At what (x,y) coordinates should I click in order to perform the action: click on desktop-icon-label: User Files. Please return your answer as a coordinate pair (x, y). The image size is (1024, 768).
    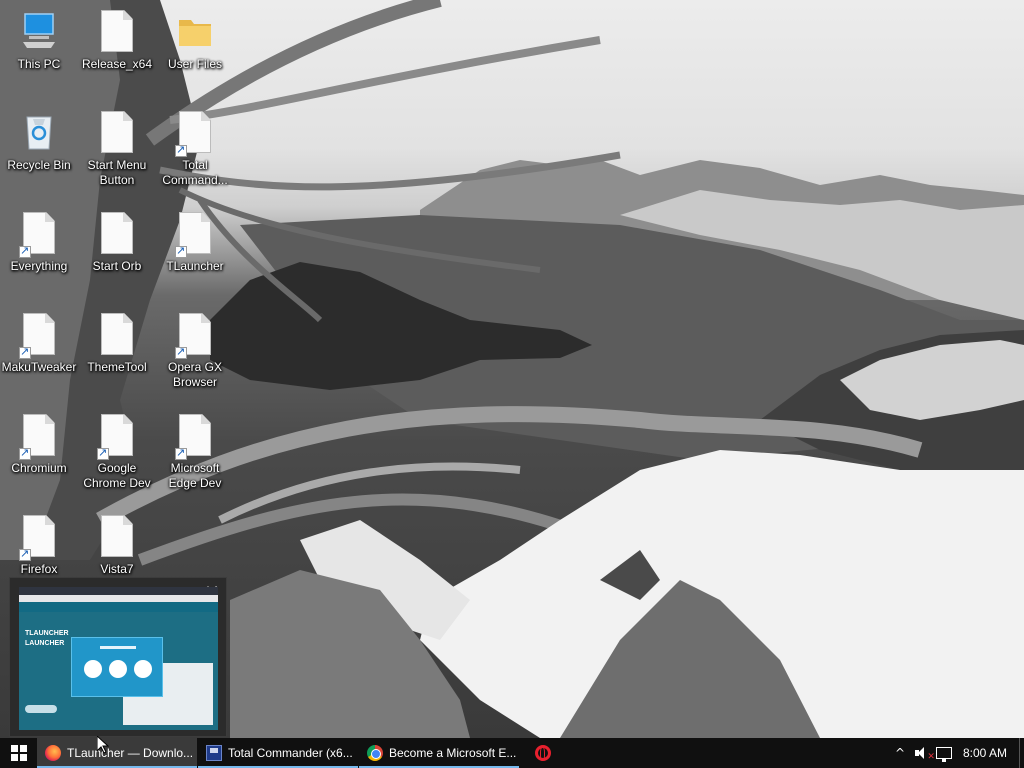
    Looking at the image, I should click on (194, 64).